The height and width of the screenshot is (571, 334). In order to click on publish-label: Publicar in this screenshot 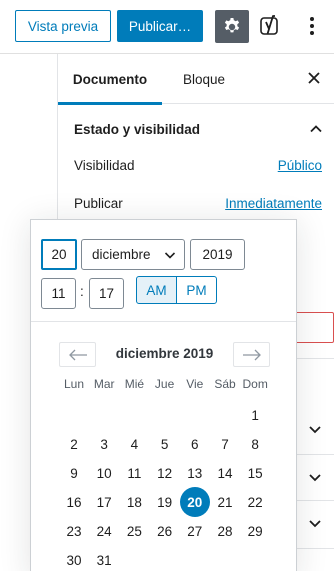, I will do `click(98, 203)`.